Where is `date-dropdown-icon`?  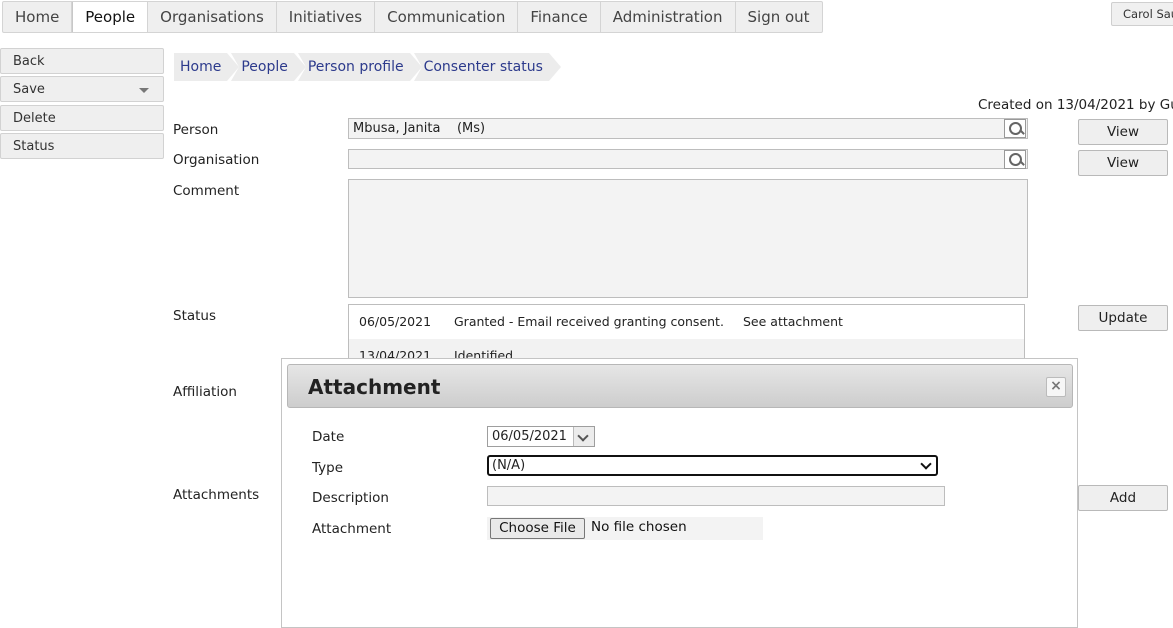
date-dropdown-icon is located at coordinates (583, 436).